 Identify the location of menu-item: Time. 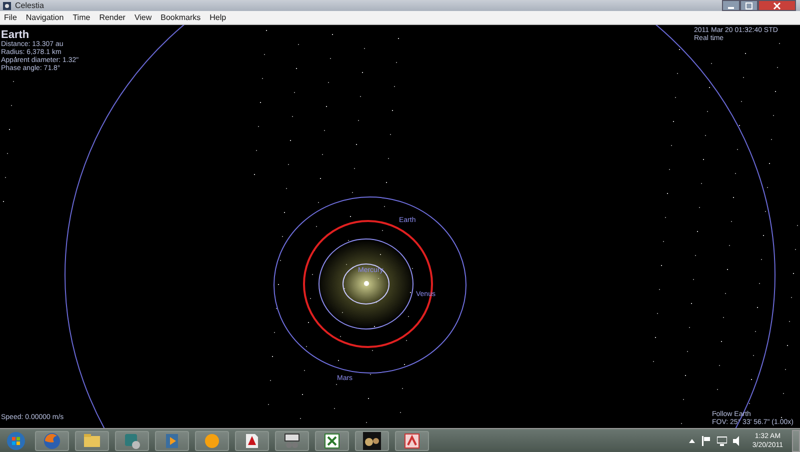
(81, 17).